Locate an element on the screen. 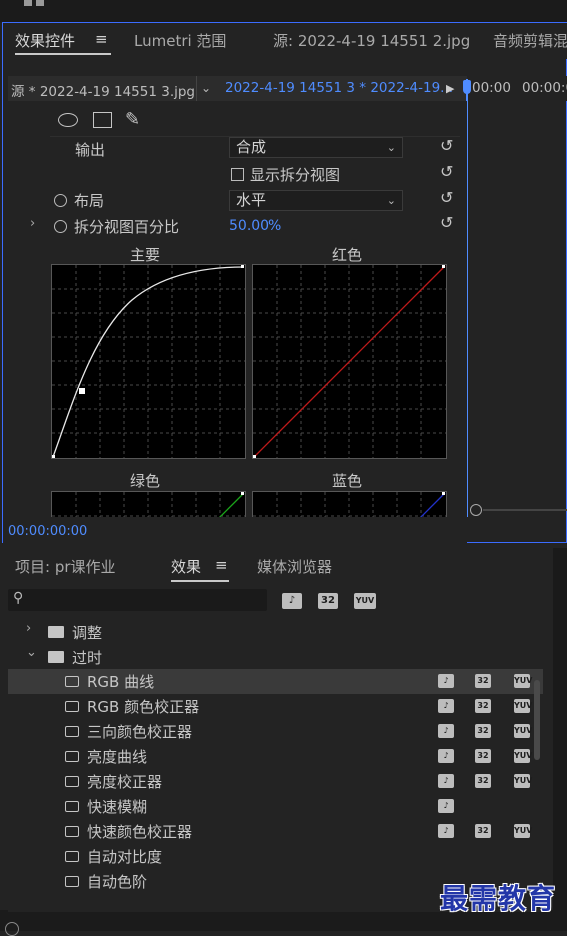 This screenshot has width=567, height=936. timeline-zoom-scrollbar is located at coordinates (518, 510).